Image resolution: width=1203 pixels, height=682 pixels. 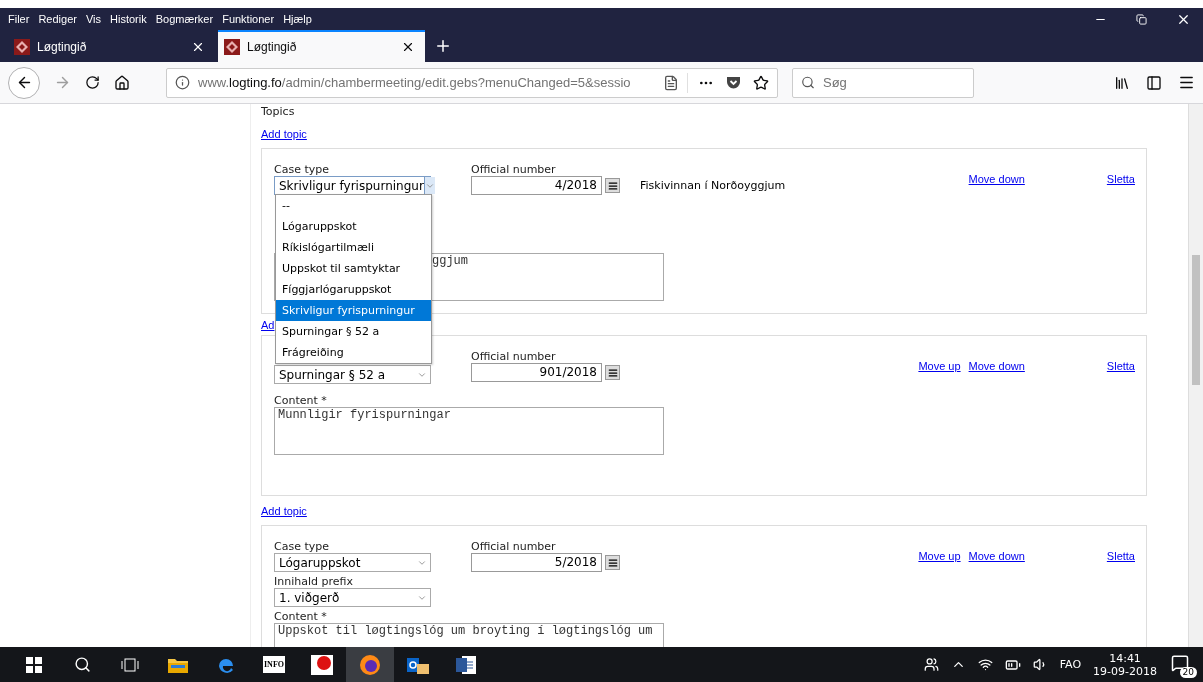 What do you see at coordinates (353, 205) in the screenshot?
I see `dropdown-option: --` at bounding box center [353, 205].